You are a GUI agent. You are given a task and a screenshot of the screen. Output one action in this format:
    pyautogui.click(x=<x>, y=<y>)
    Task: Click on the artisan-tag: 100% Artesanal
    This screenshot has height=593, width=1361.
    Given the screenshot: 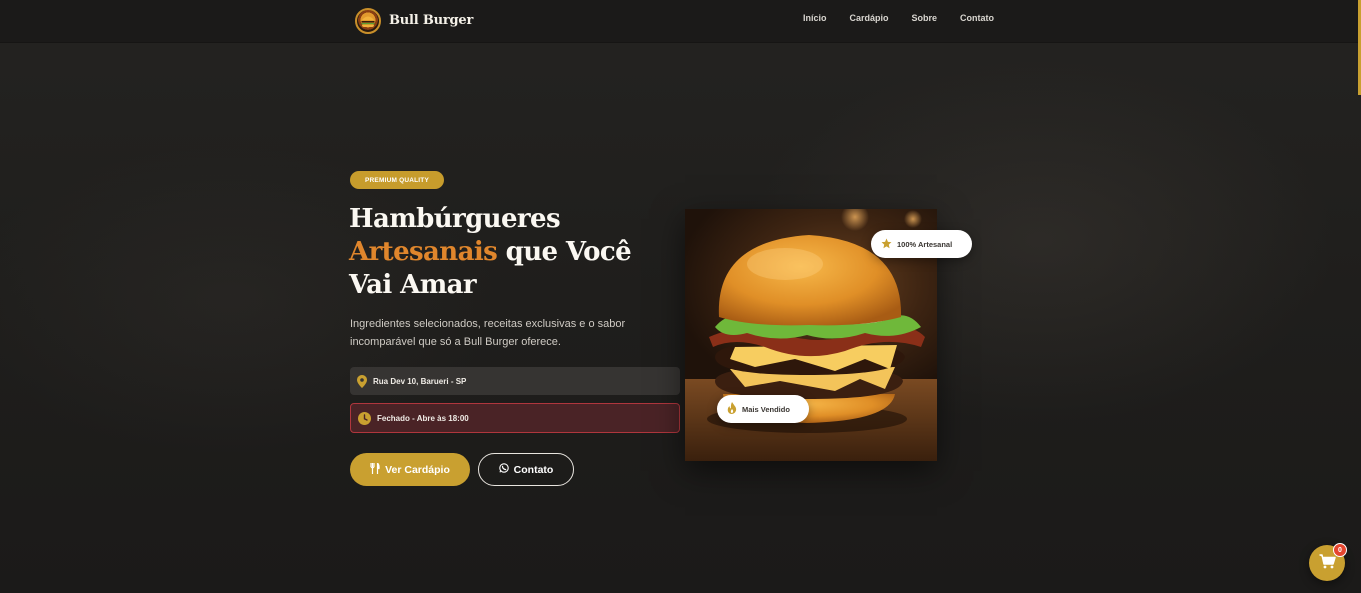 What is the action you would take?
    pyautogui.click(x=921, y=244)
    